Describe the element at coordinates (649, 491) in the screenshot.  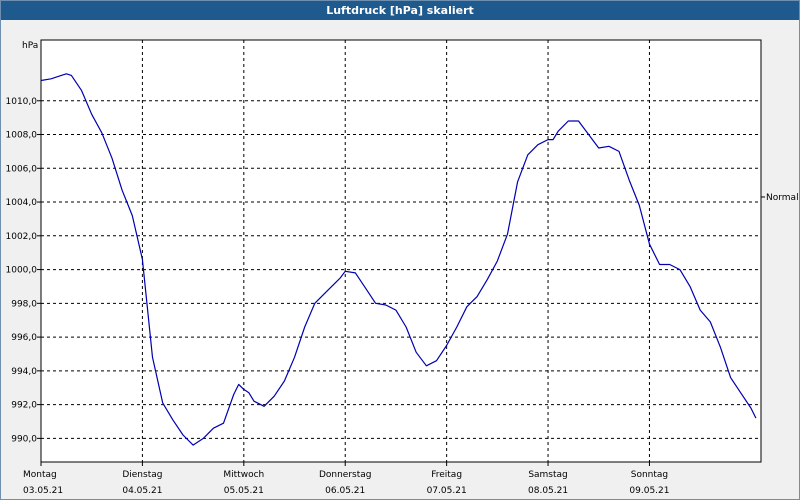
I see `x-tick-date-label: 09.05.21` at that location.